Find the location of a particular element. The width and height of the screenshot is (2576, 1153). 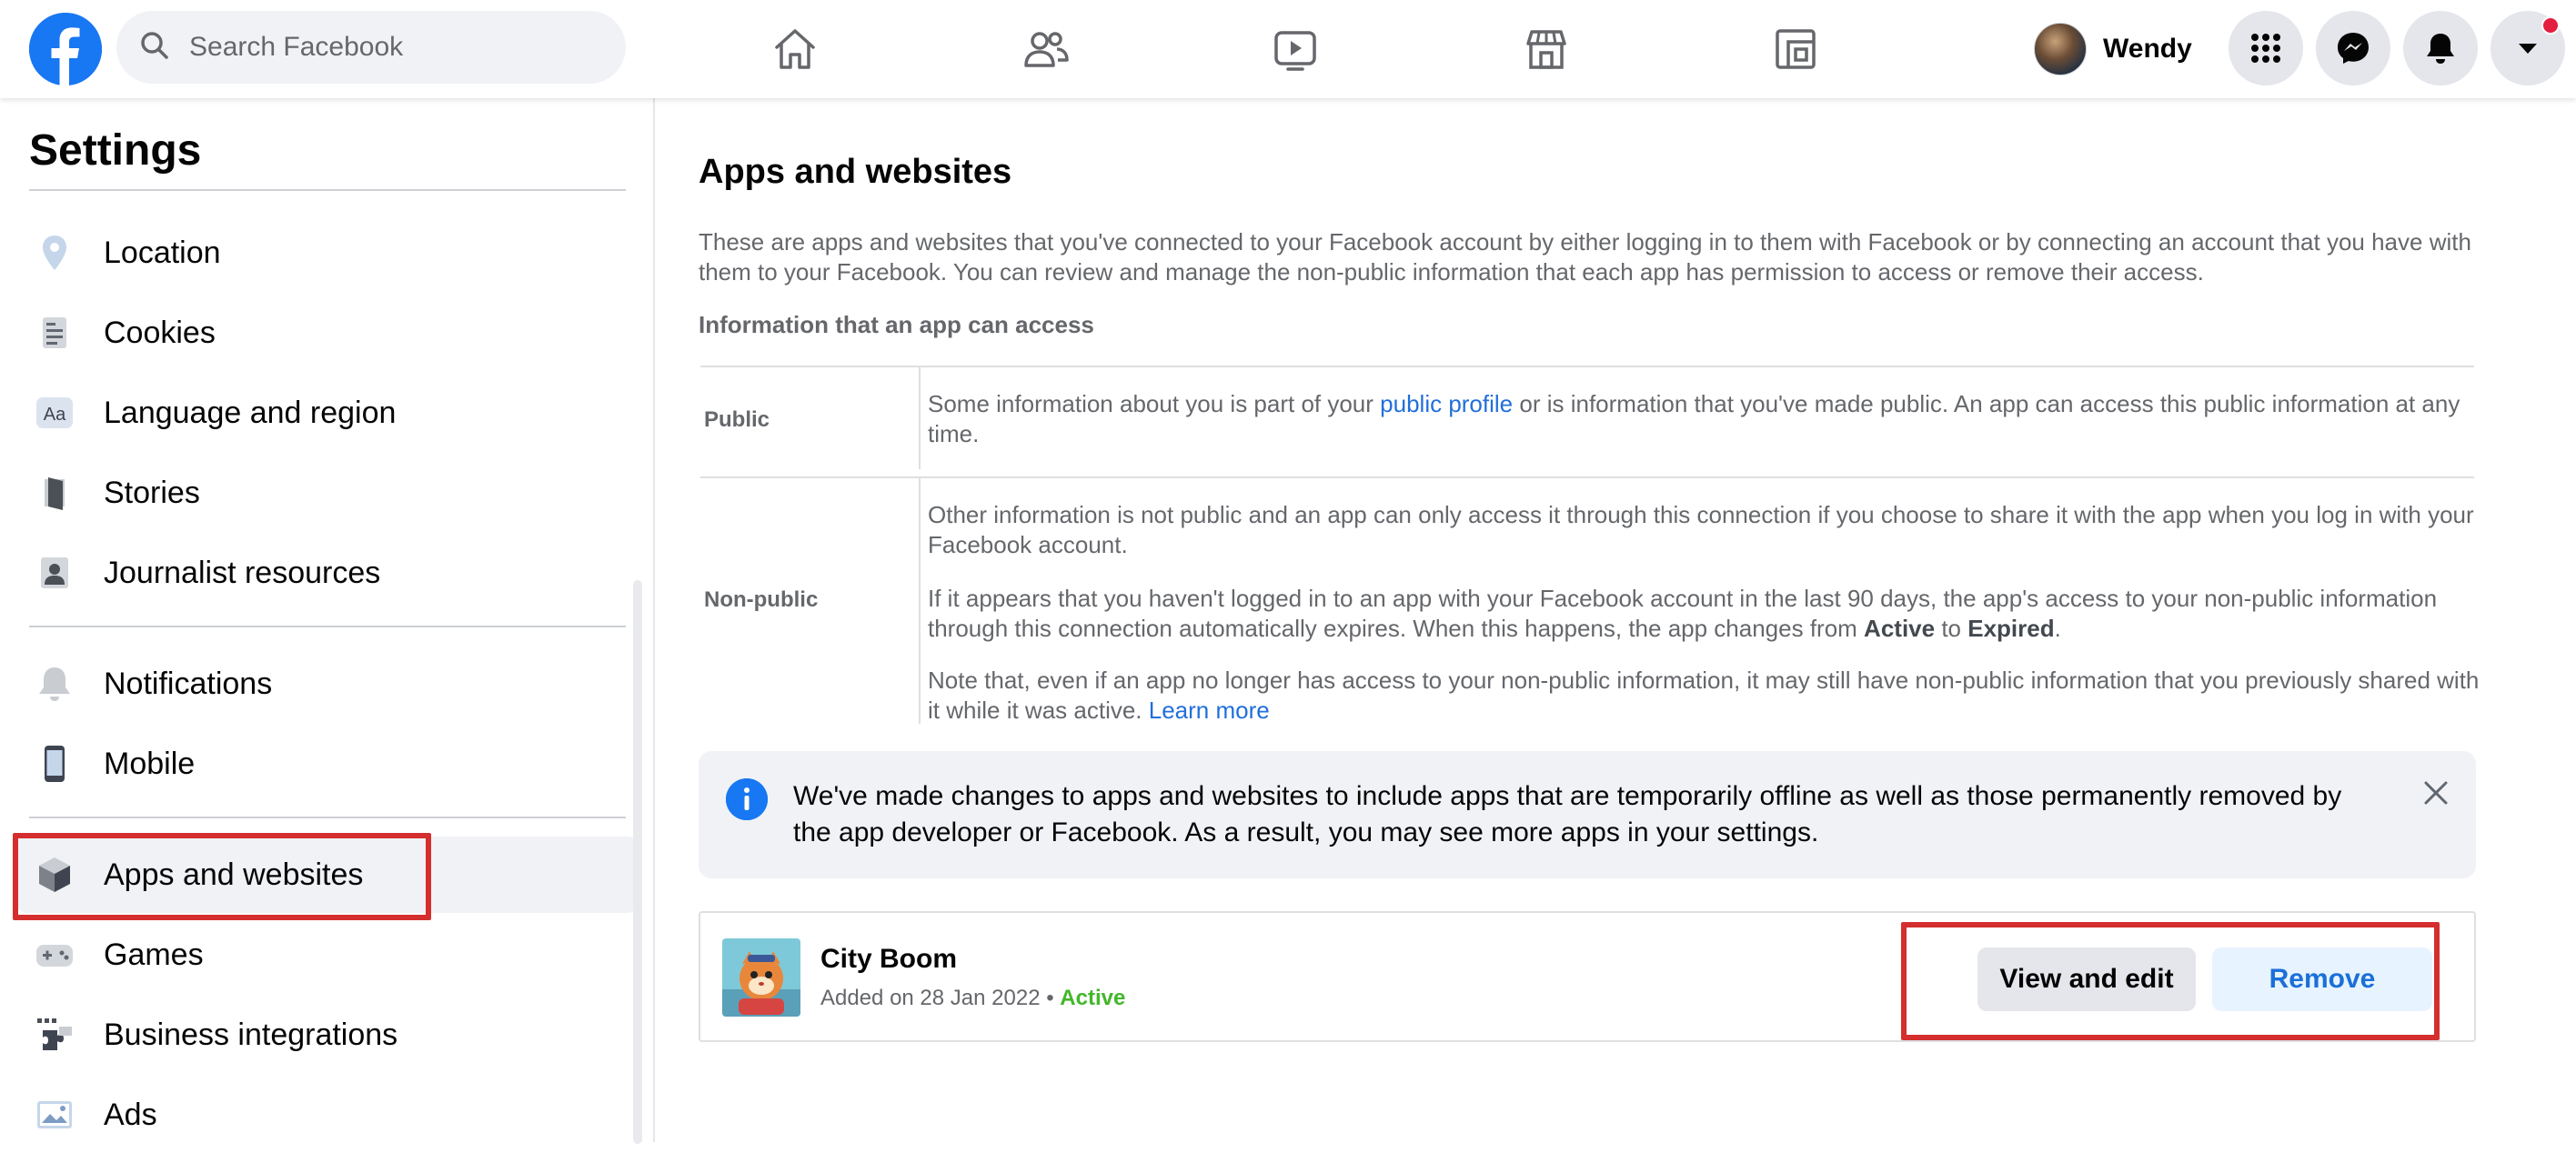

sidebar-item-business-integrations: Business integrations is located at coordinates (327, 1035).